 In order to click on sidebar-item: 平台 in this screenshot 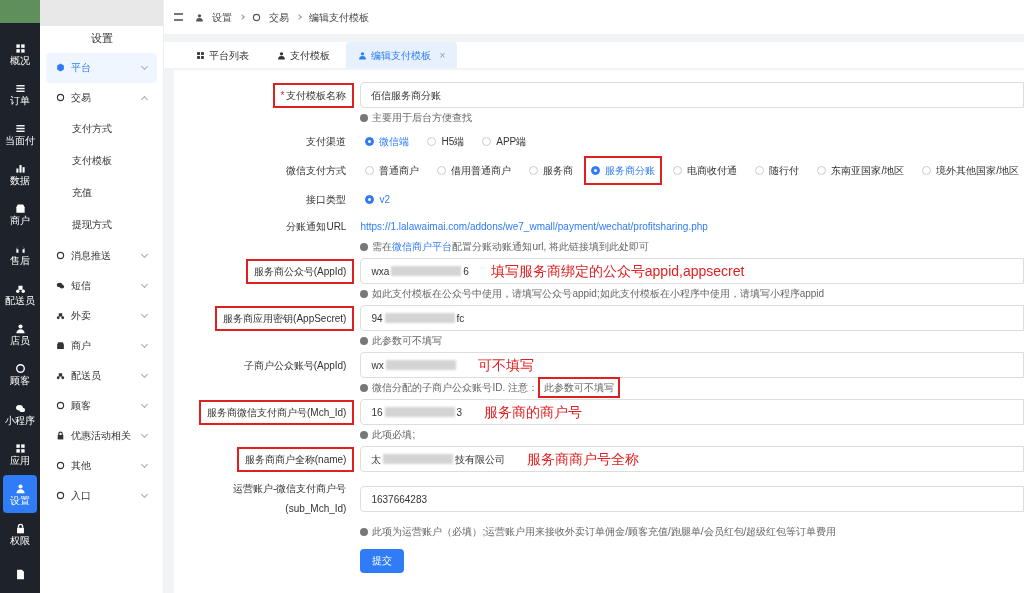, I will do `click(102, 67)`.